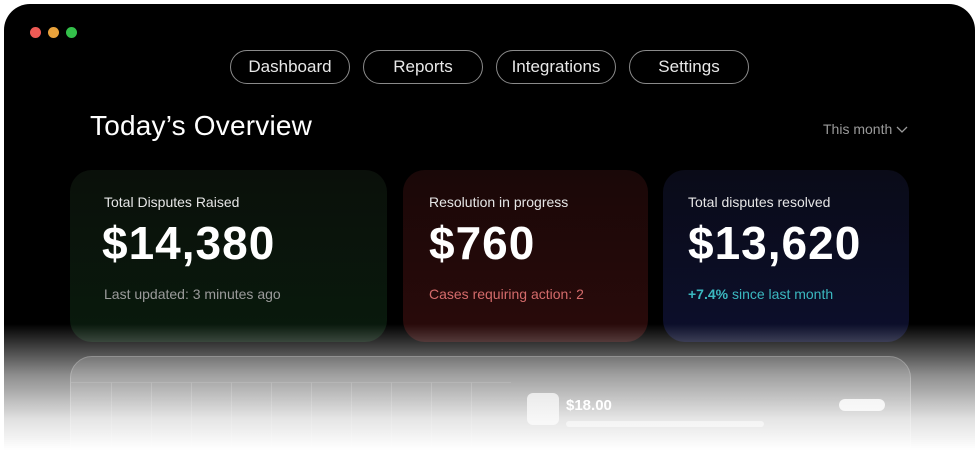 The width and height of the screenshot is (979, 450). I want to click on card-footnote: +7.4% since last month, so click(760, 294).